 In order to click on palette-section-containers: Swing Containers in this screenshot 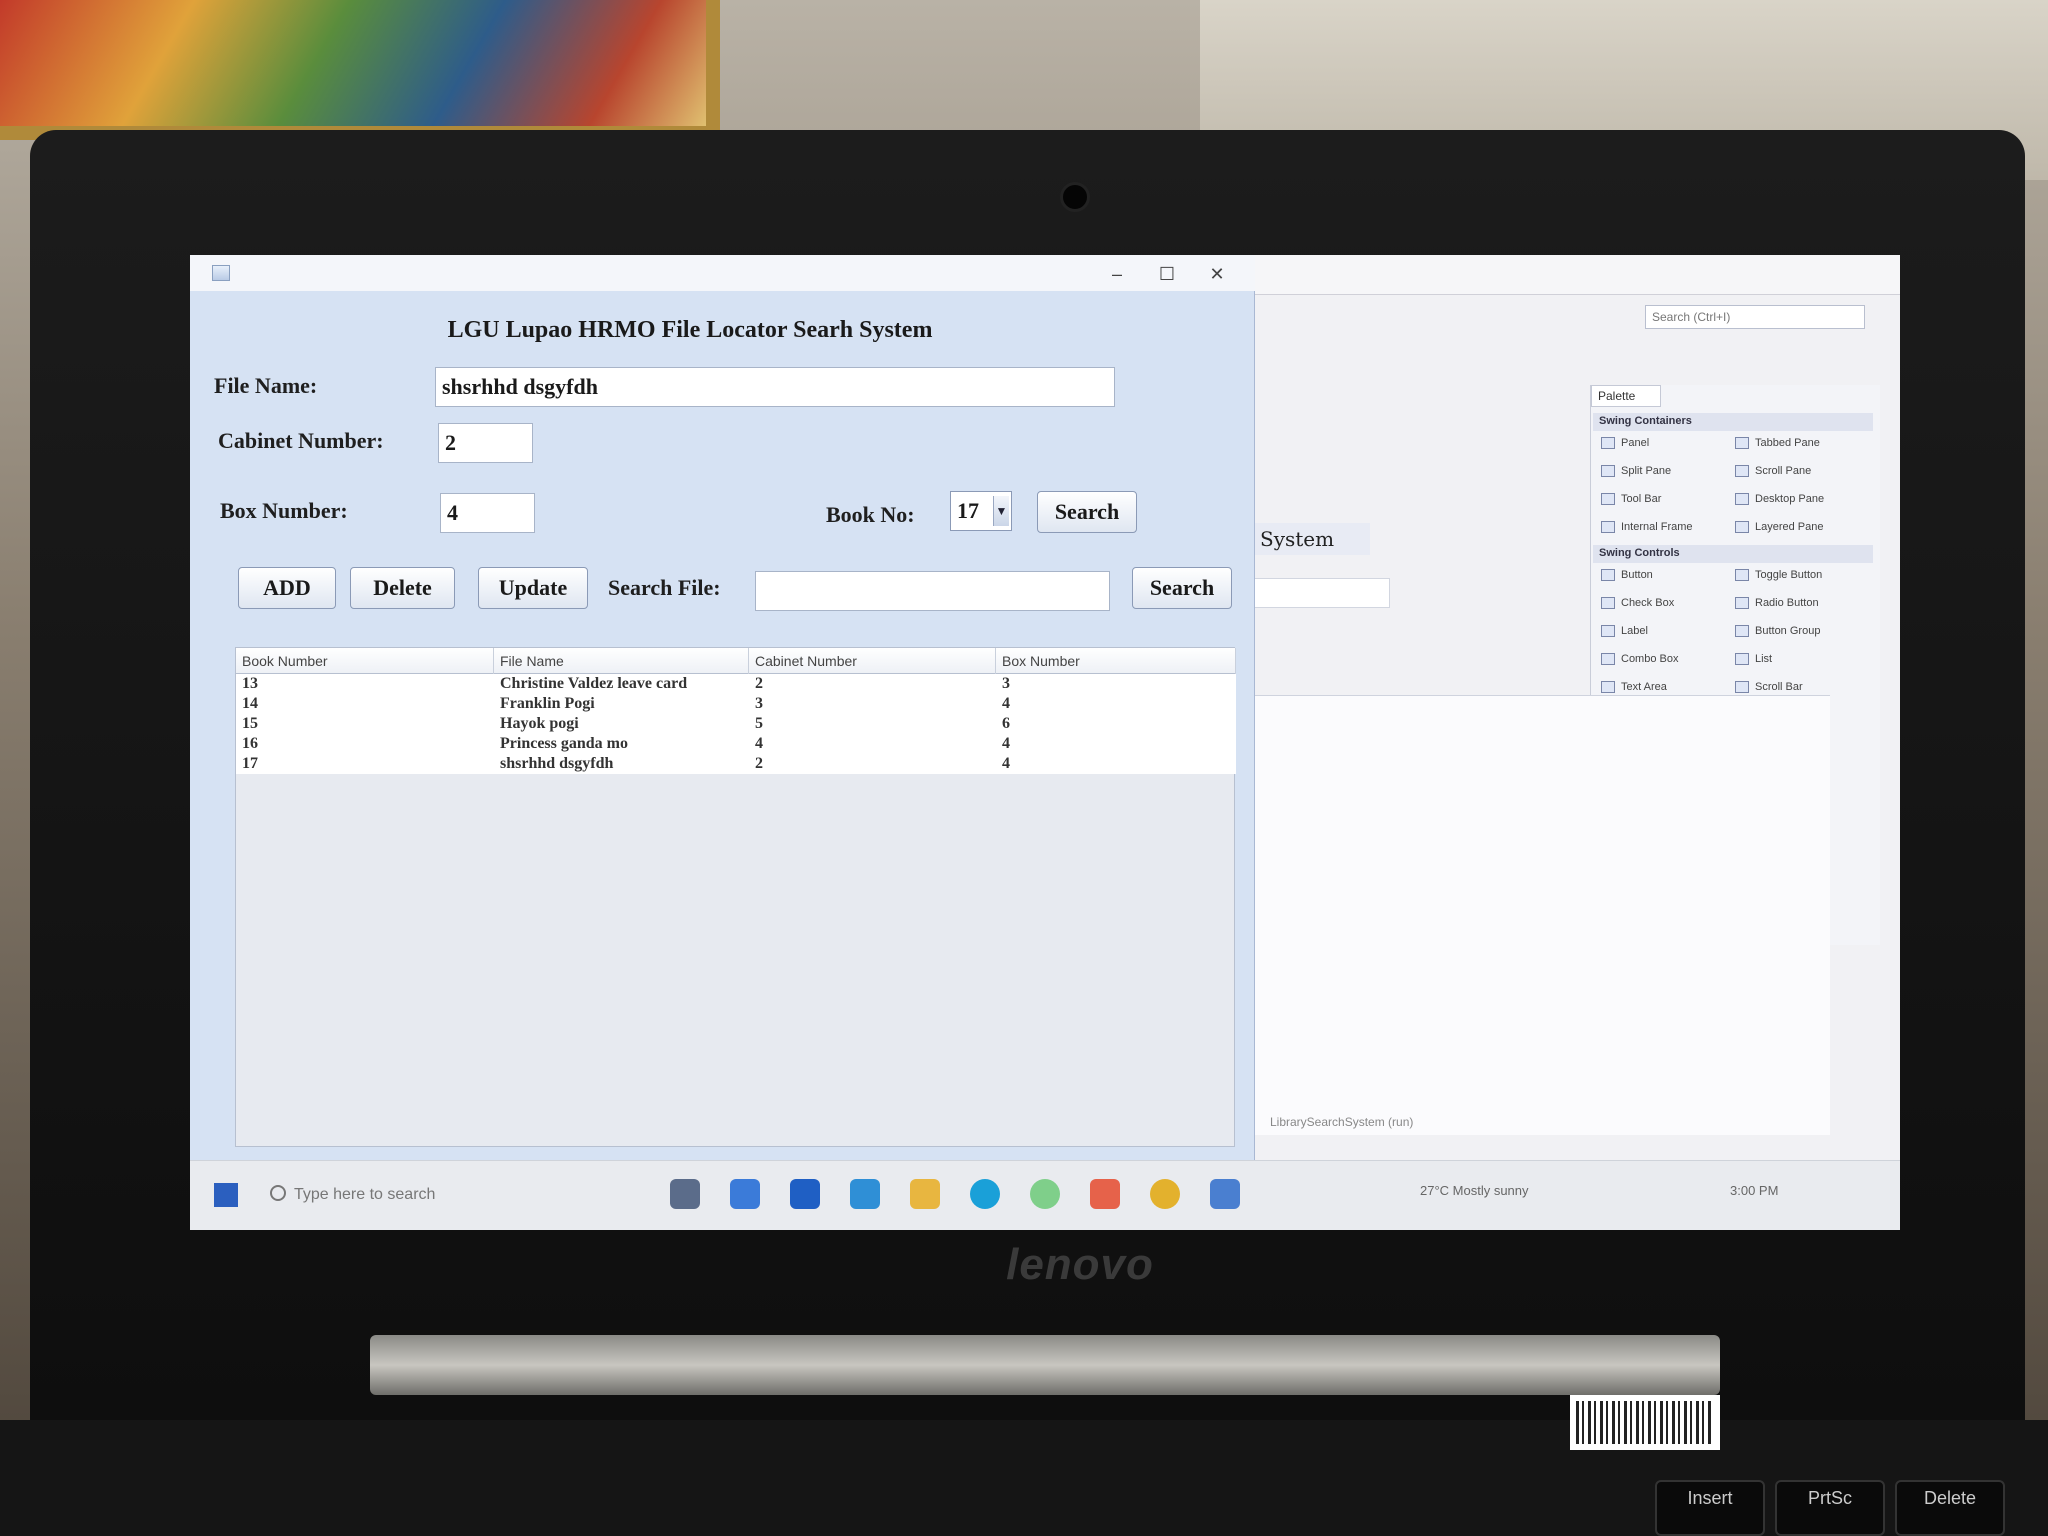, I will do `click(1733, 422)`.